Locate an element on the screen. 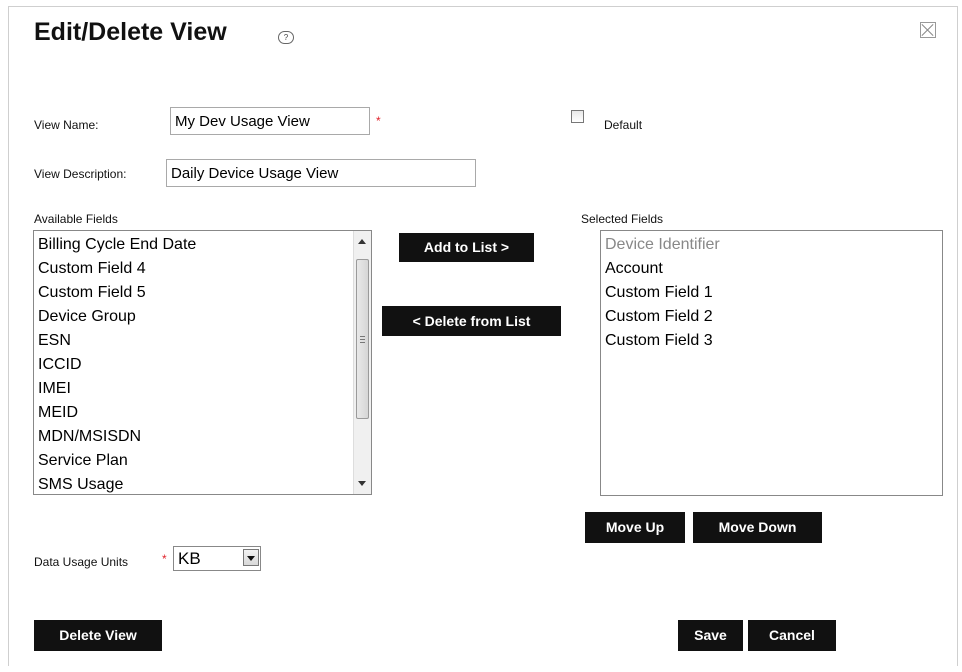  dialog-title: Edit/Delete View is located at coordinates (130, 32).